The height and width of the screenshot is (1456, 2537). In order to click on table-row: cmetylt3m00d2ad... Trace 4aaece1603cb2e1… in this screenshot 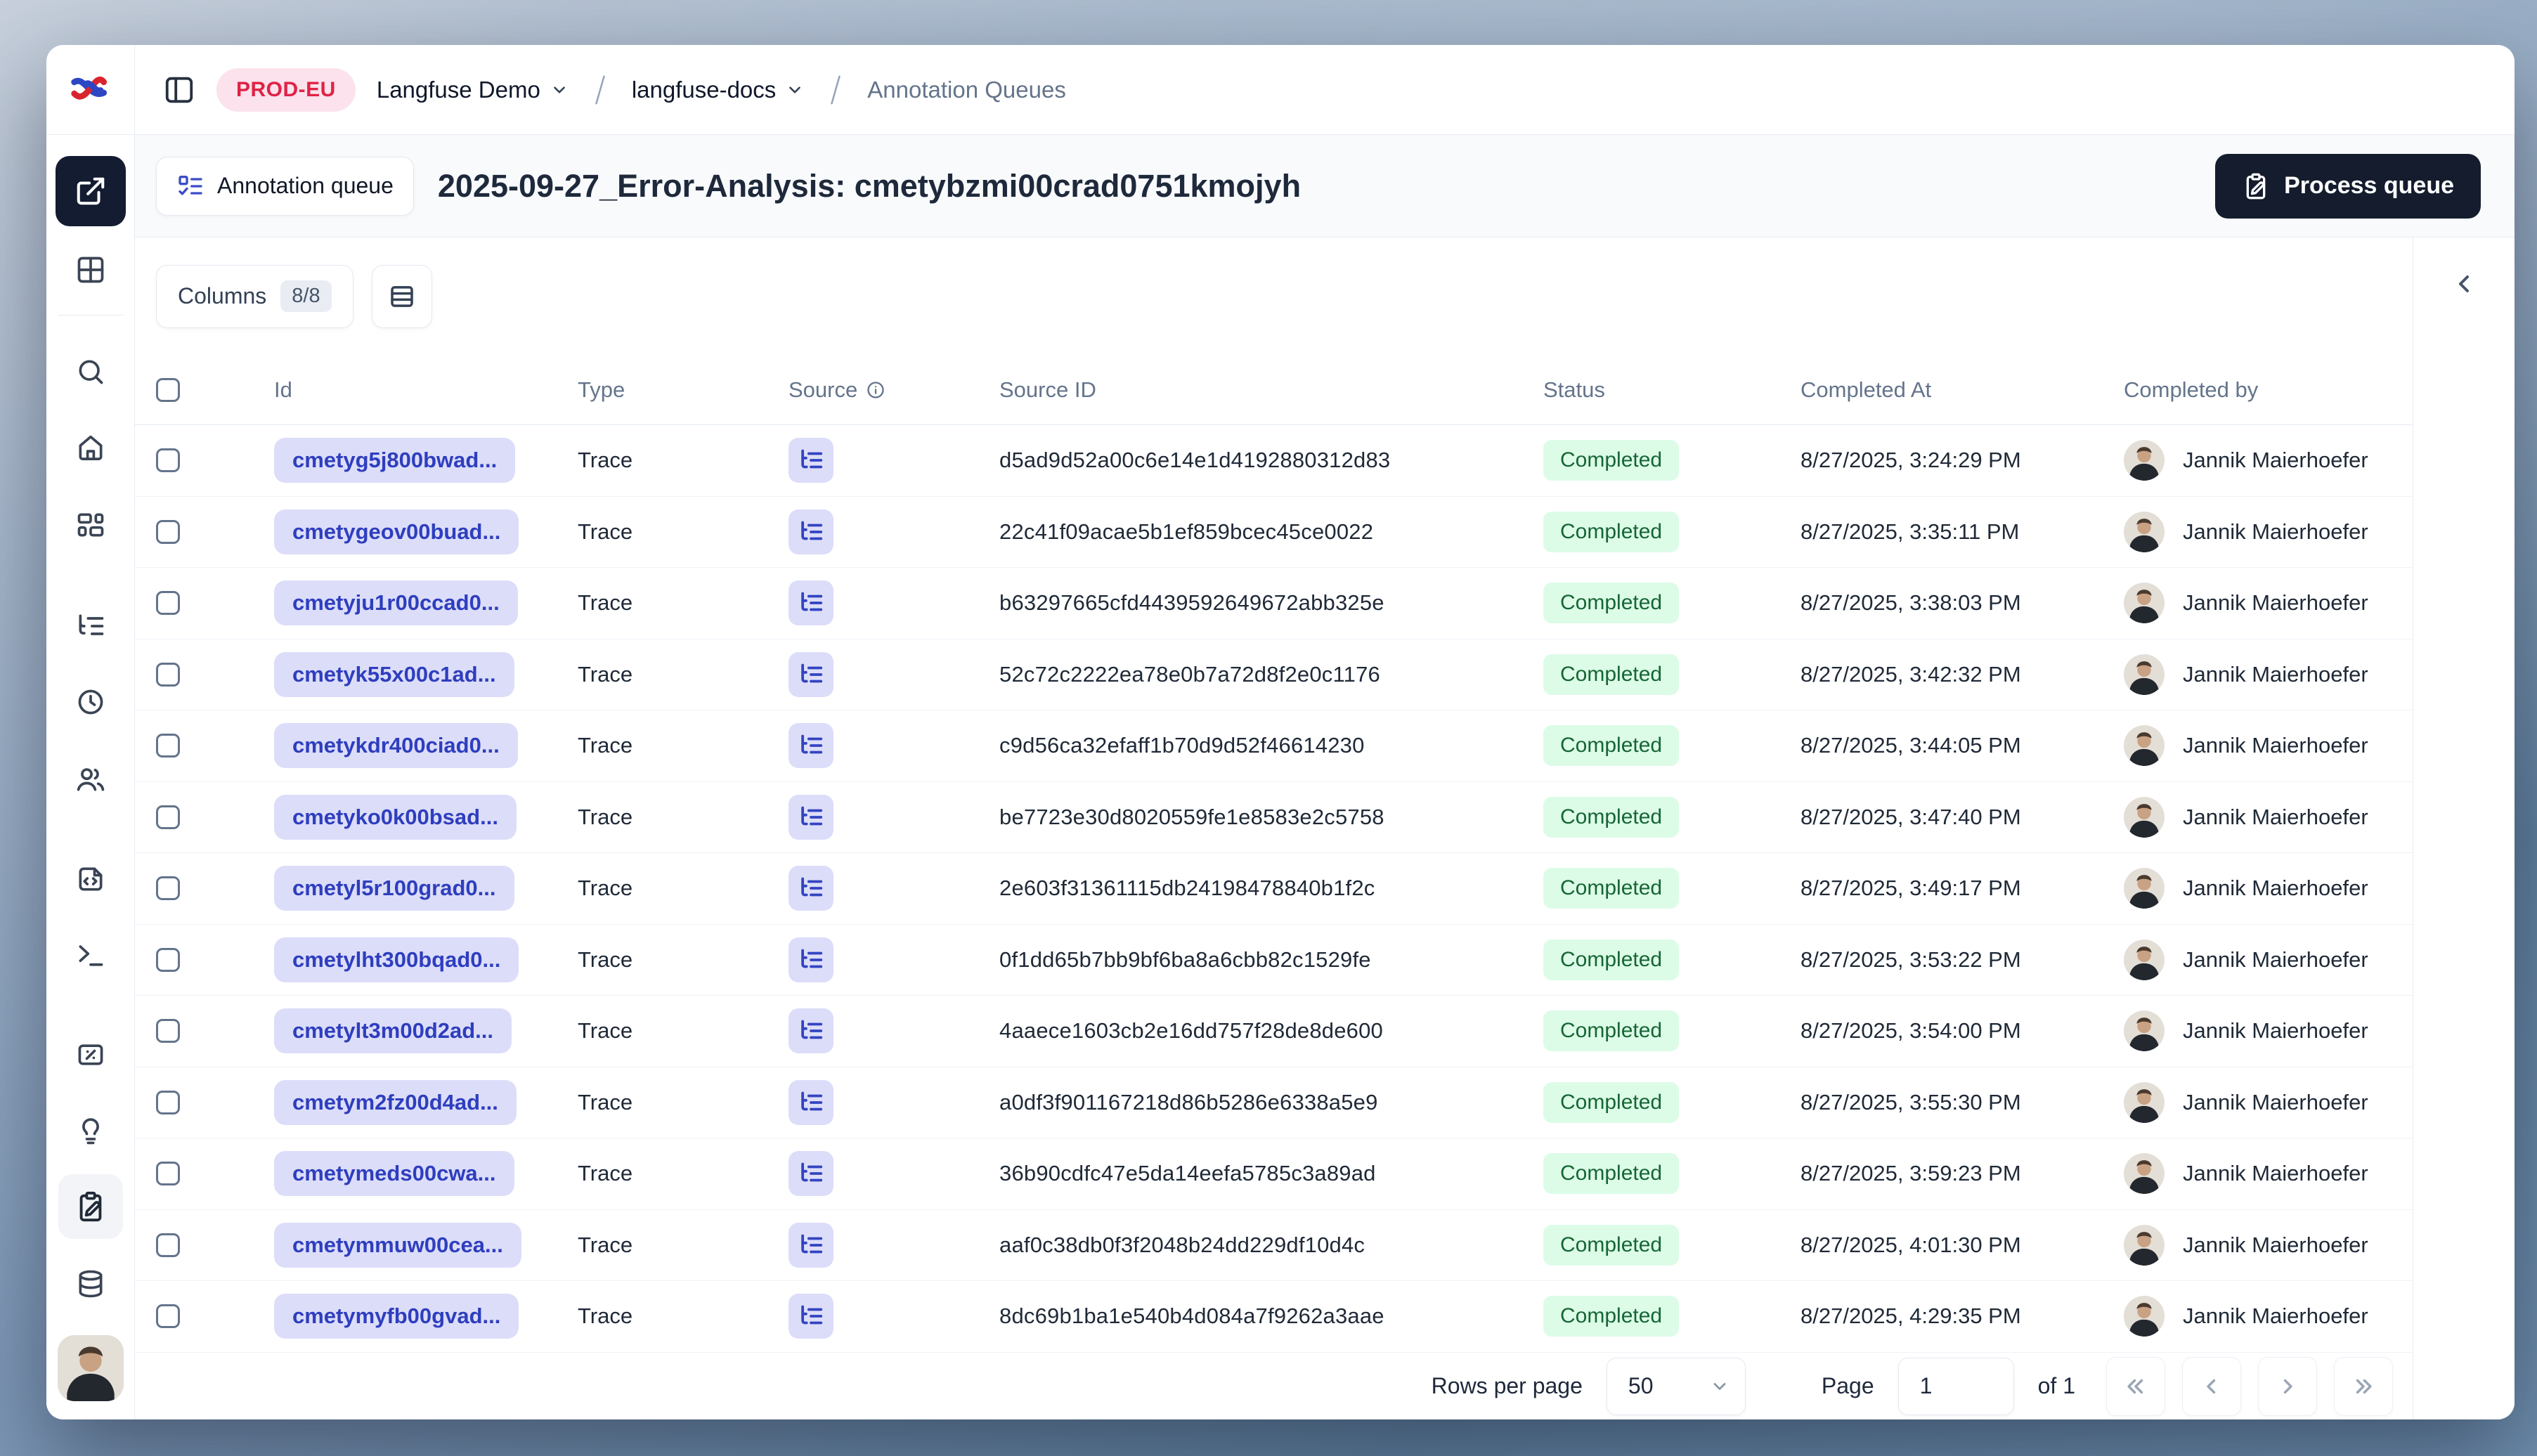, I will do `click(1274, 1031)`.